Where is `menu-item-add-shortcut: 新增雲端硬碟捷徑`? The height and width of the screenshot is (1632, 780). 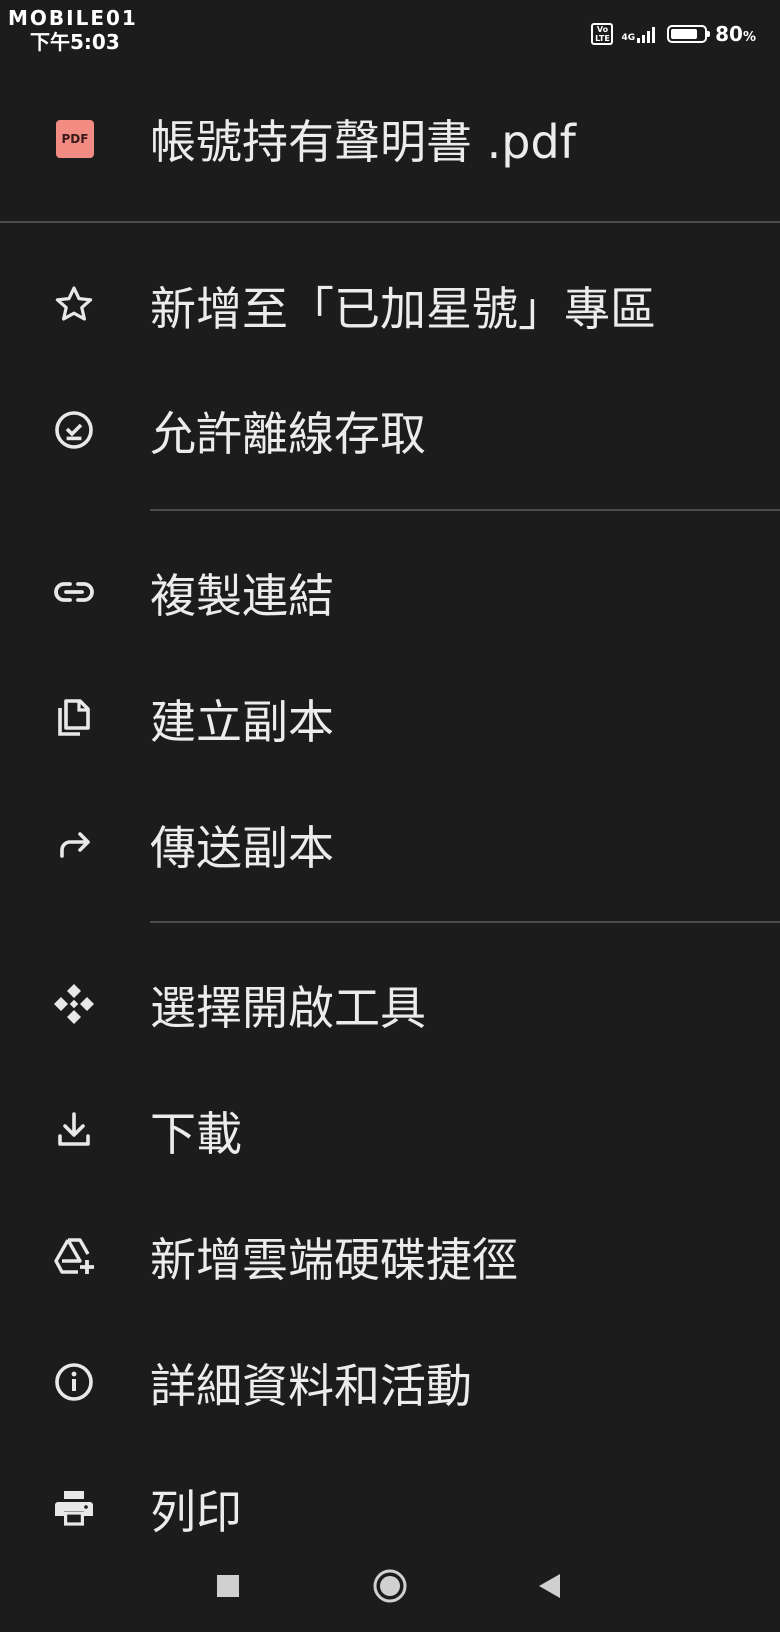 menu-item-add-shortcut: 新增雲端硬碟捷徑 is located at coordinates (390, 1254).